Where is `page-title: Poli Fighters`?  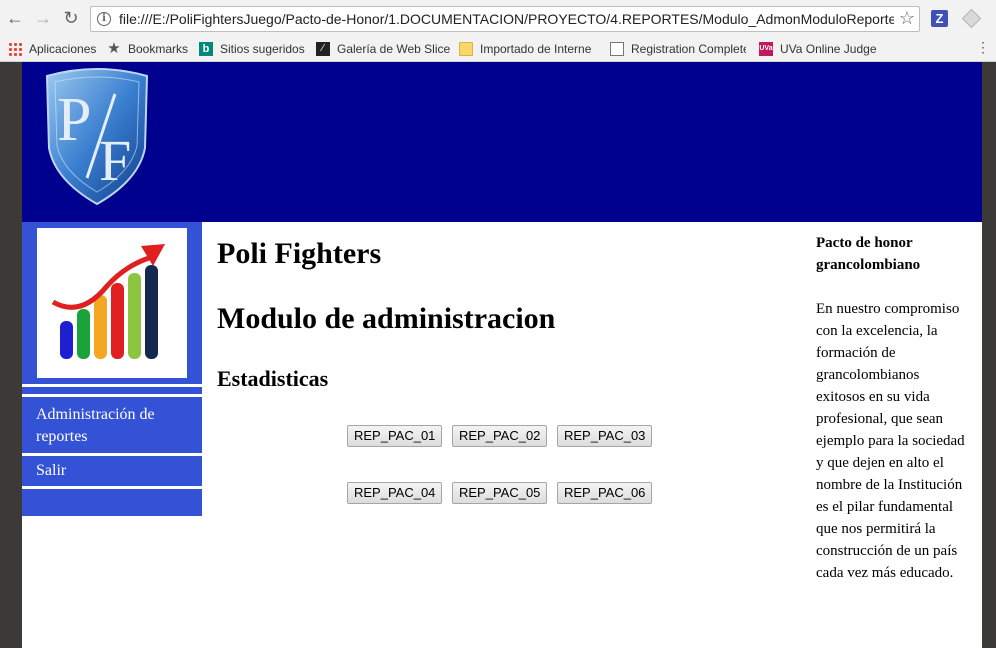 page-title: Poli Fighters is located at coordinates (299, 253).